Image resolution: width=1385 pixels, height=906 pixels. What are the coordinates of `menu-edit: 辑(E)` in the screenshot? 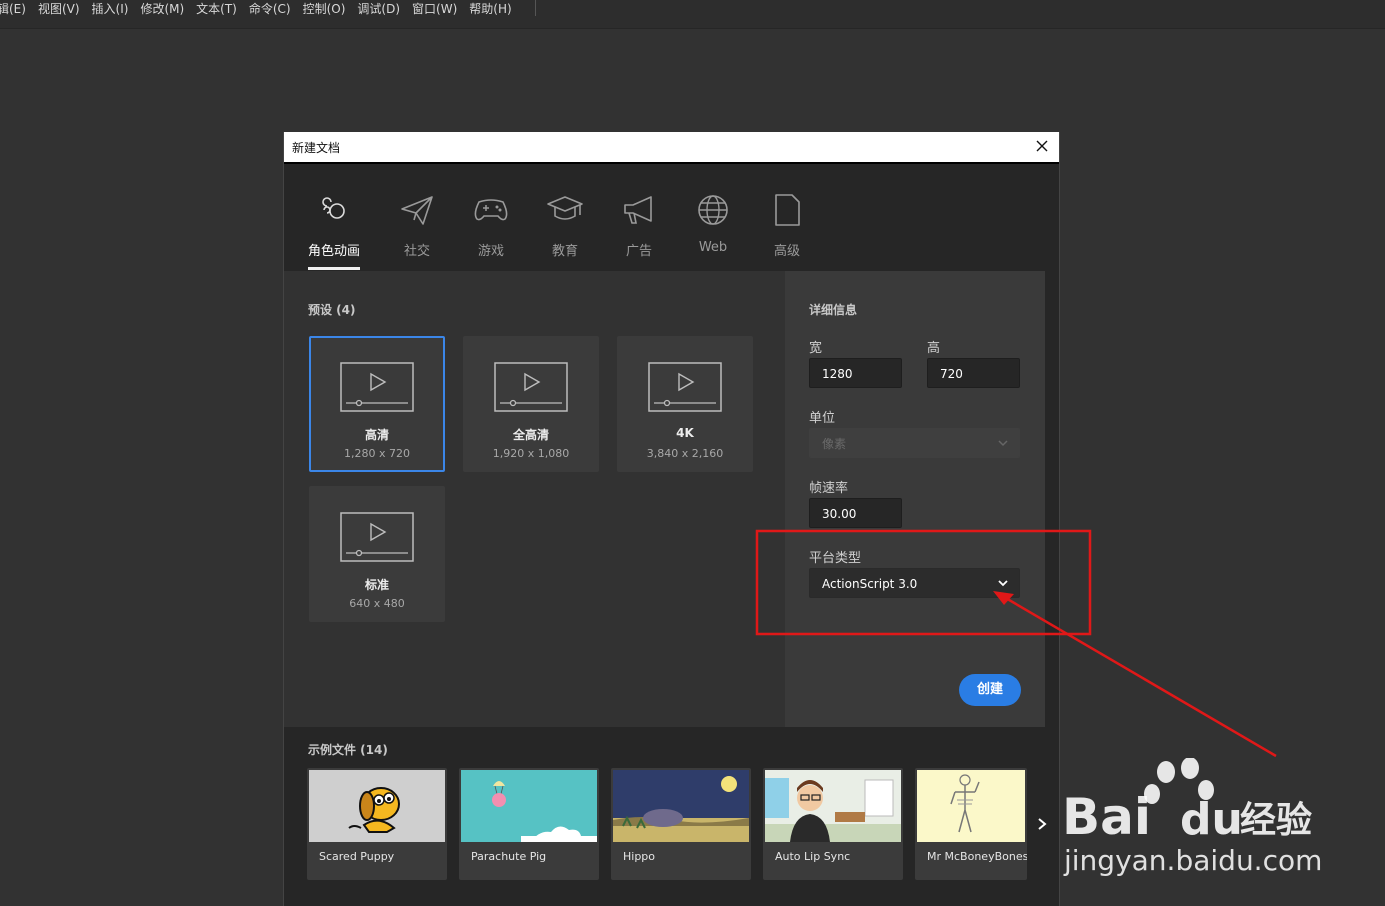 It's located at (13, 9).